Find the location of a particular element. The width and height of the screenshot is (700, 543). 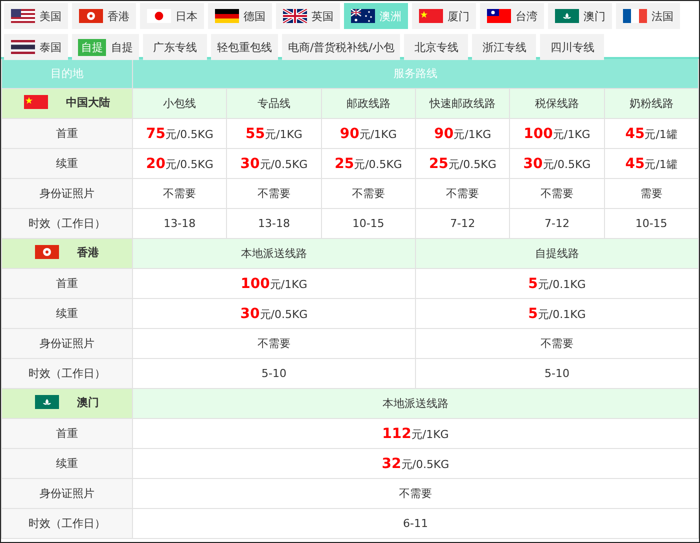

price-cell: 32元/0.5KG is located at coordinates (415, 463).